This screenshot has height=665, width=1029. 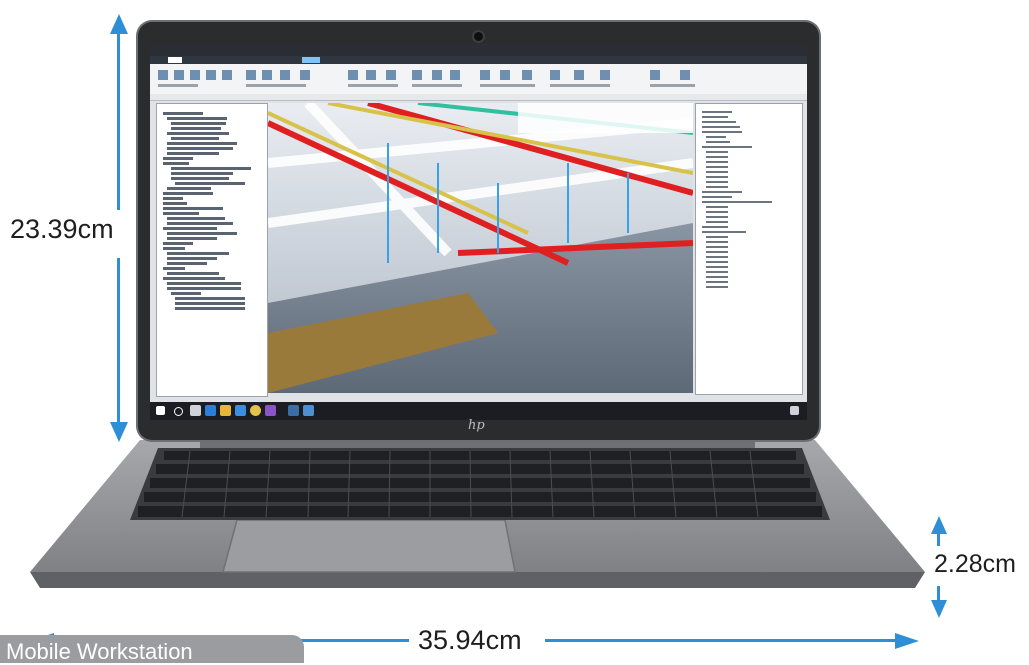 What do you see at coordinates (240, 410) in the screenshot?
I see `store-icon` at bounding box center [240, 410].